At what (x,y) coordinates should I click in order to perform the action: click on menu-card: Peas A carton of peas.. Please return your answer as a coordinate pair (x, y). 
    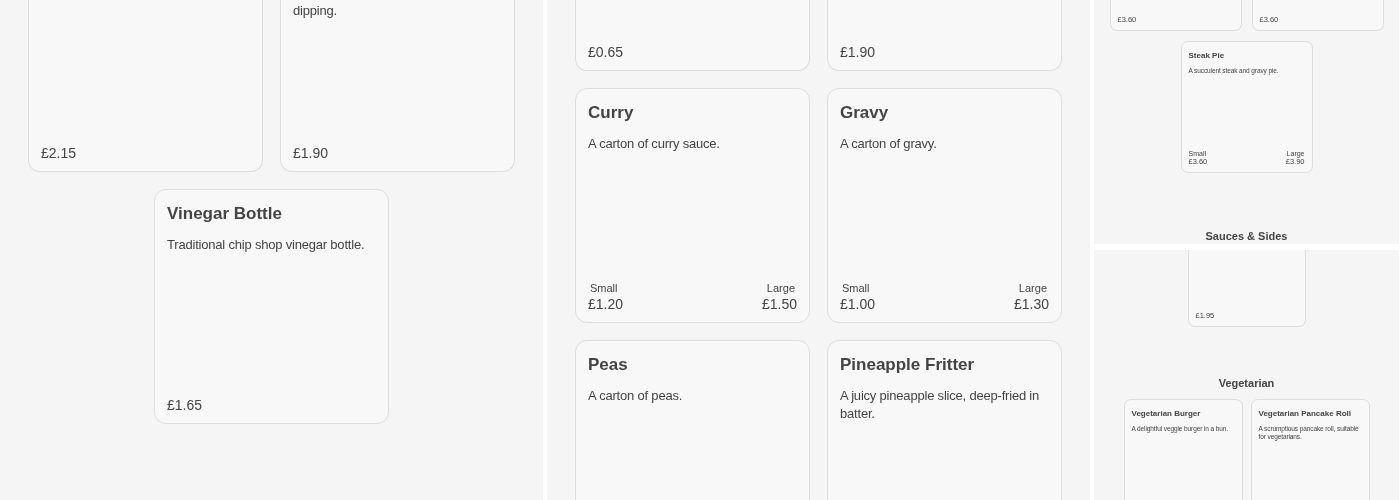
    Looking at the image, I should click on (692, 420).